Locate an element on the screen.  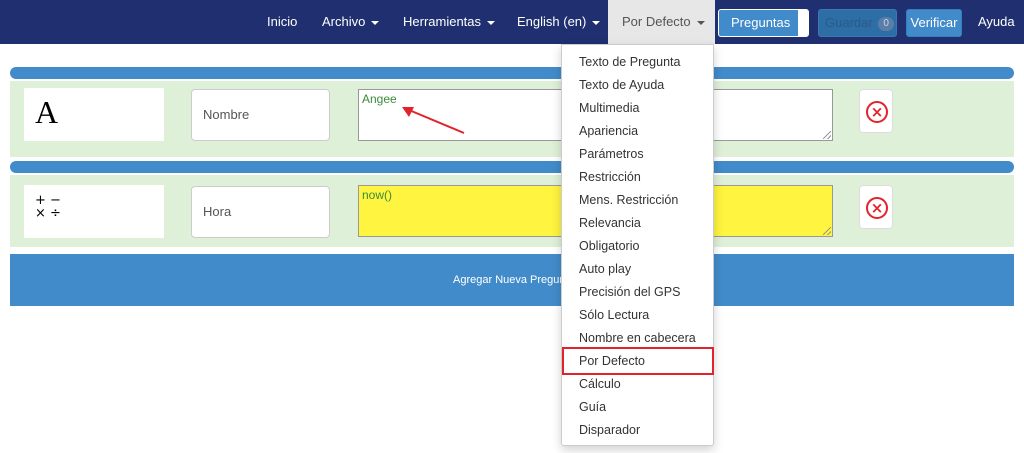
annotation-arrow-icon is located at coordinates (433, 120).